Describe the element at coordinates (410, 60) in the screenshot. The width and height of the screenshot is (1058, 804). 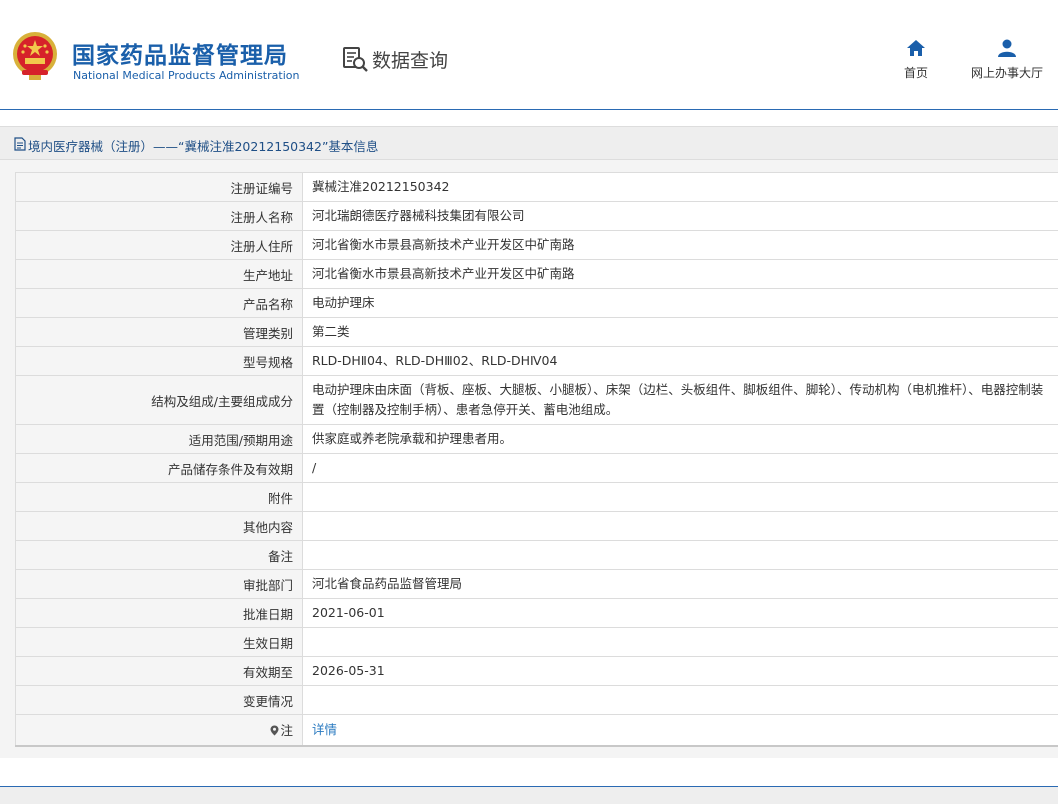
I see `data-query-label: 数据查询` at that location.